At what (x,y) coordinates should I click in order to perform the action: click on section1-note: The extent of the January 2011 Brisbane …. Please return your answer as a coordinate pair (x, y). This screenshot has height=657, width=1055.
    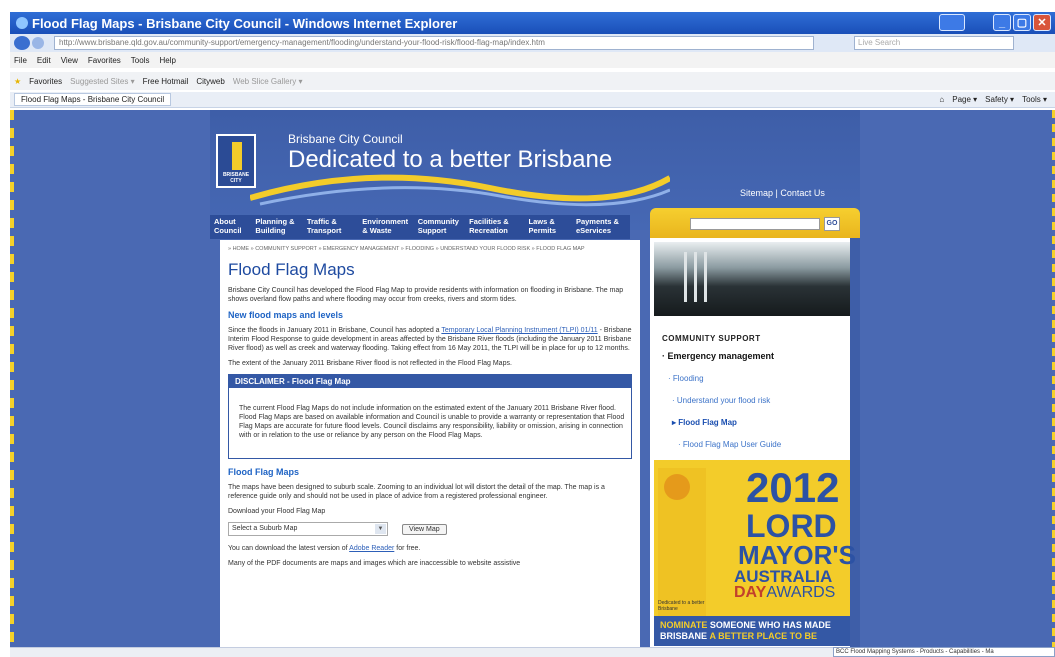
    Looking at the image, I should click on (370, 363).